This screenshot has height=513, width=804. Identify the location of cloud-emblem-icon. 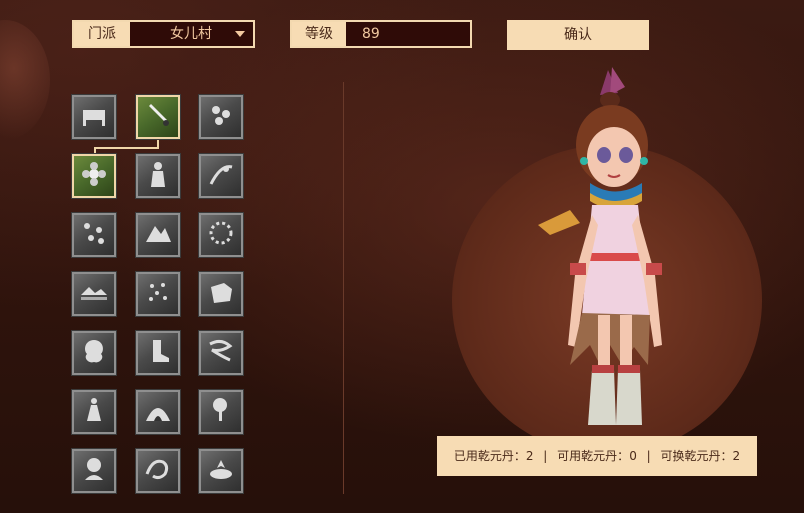
(94, 353).